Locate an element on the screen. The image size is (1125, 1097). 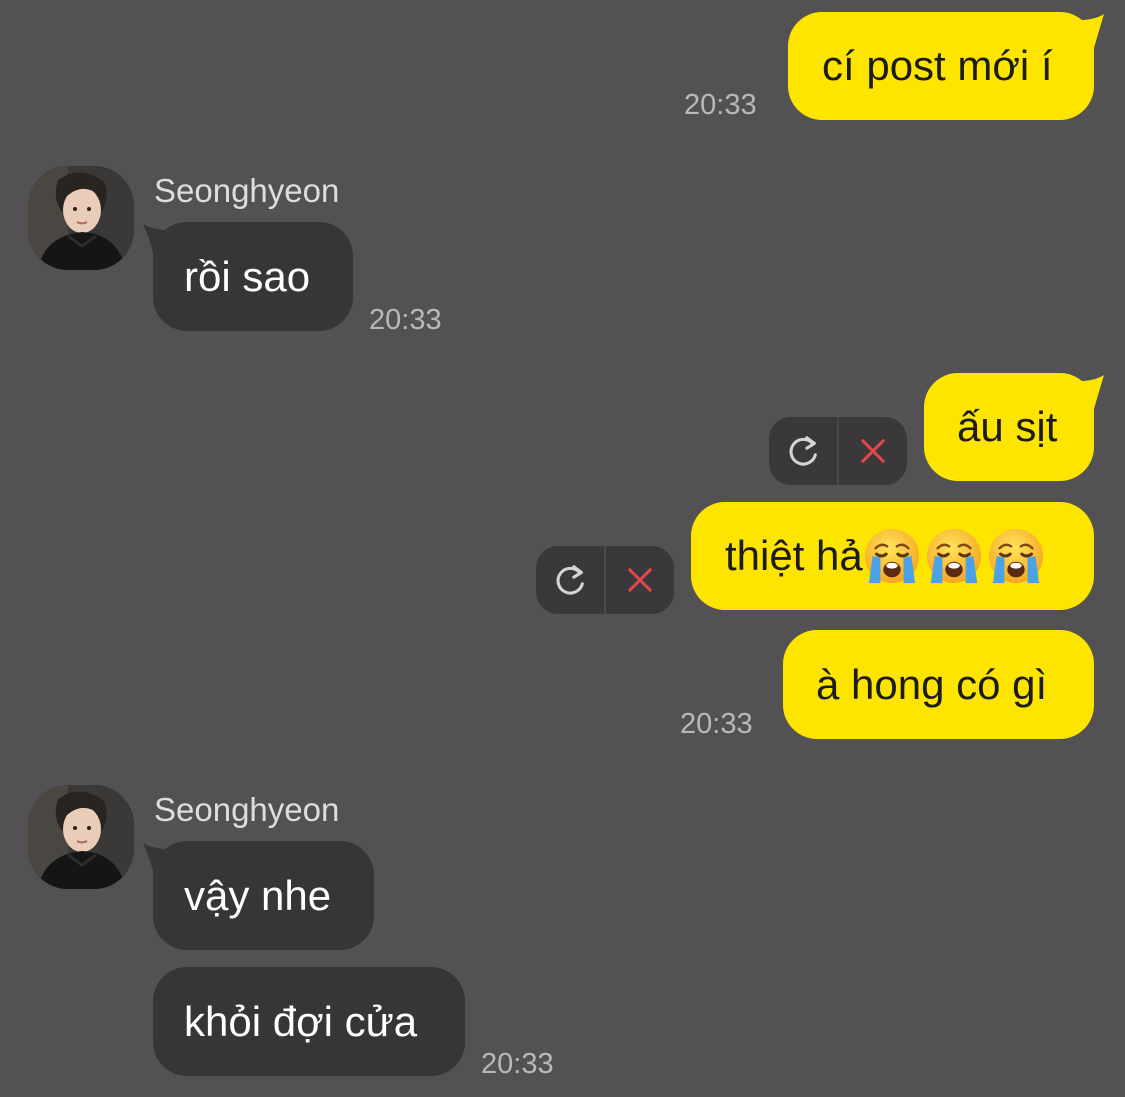
message-text: khỏi đợi cửa is located at coordinates (301, 1021).